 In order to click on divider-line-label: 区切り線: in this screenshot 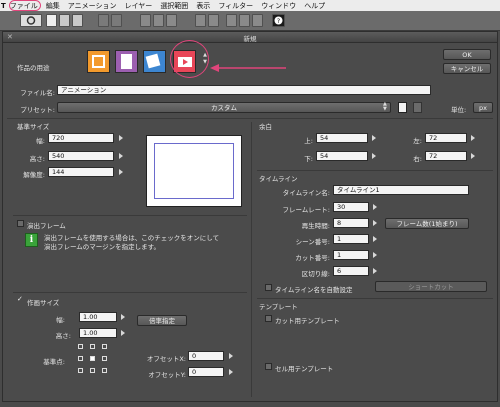, I will do `click(315, 274)`.